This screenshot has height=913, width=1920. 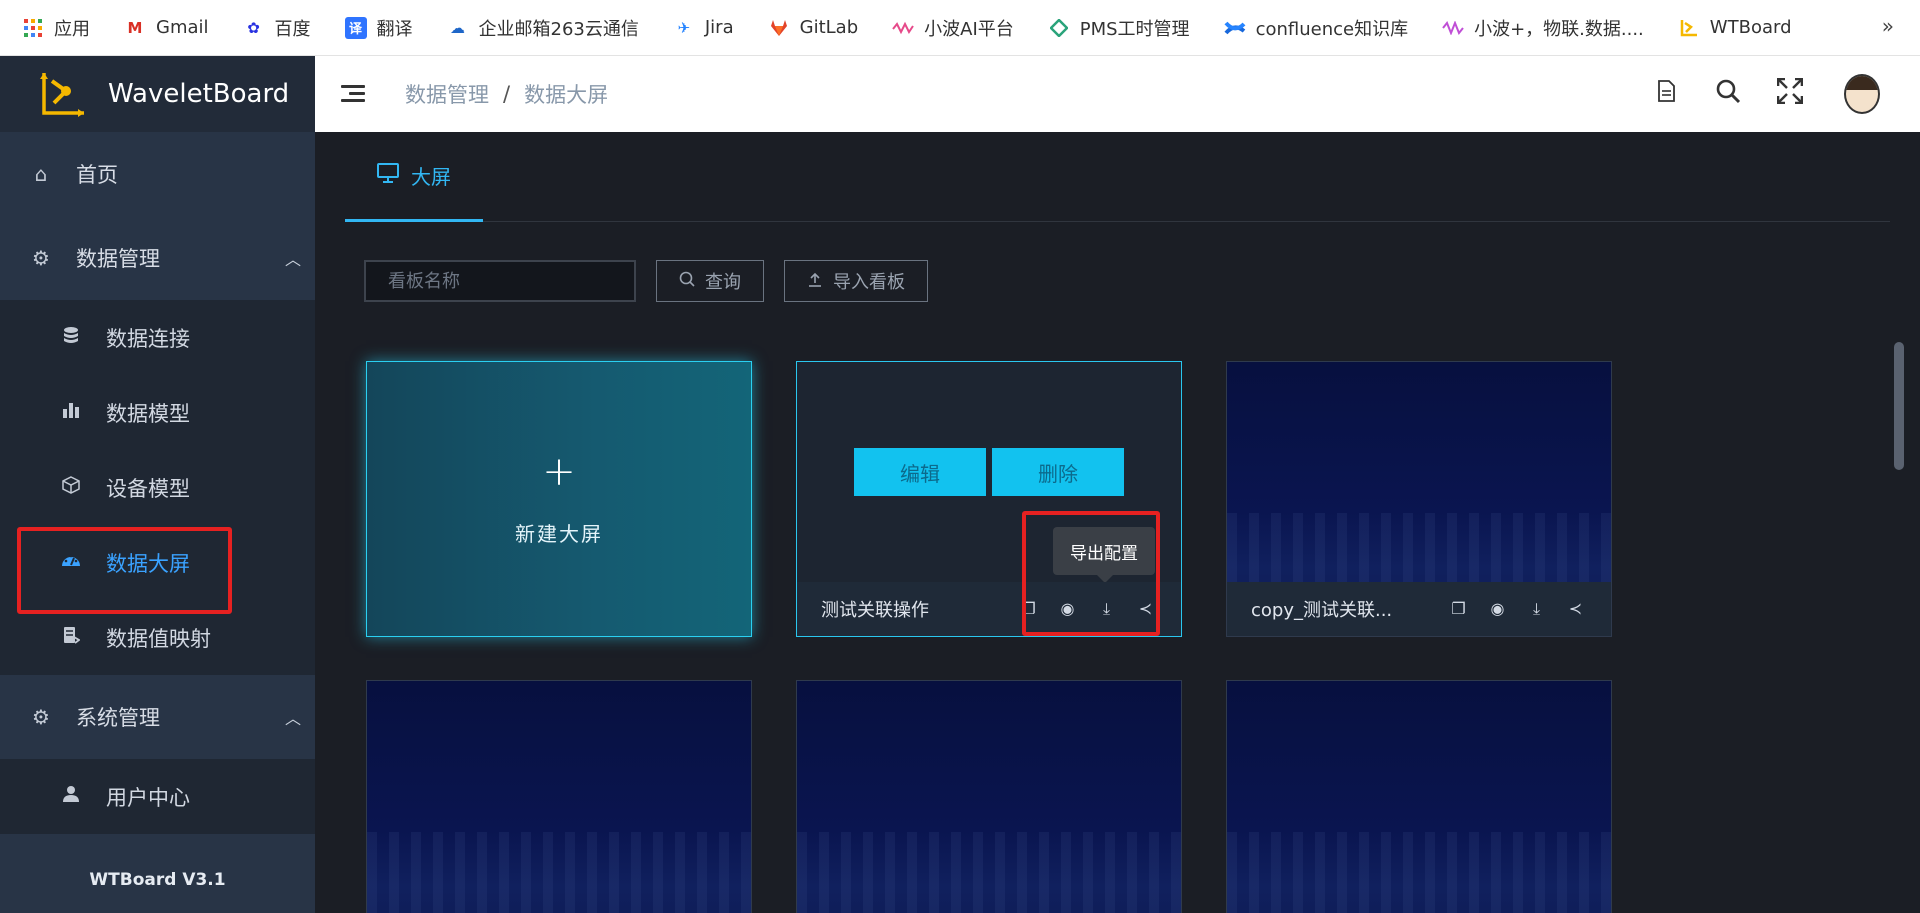 What do you see at coordinates (182, 27) in the screenshot?
I see `bookmark-label: Gmail` at bounding box center [182, 27].